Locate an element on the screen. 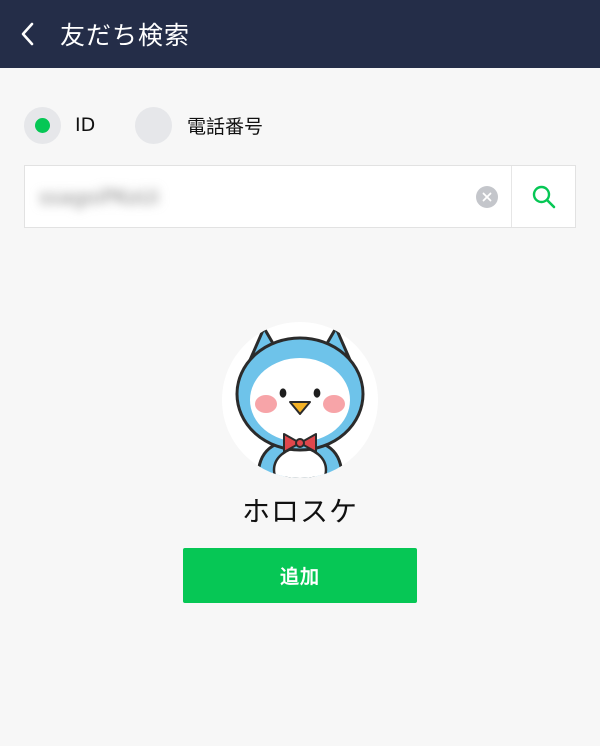 This screenshot has width=600, height=746. page-title: 友だち検索 is located at coordinates (125, 35).